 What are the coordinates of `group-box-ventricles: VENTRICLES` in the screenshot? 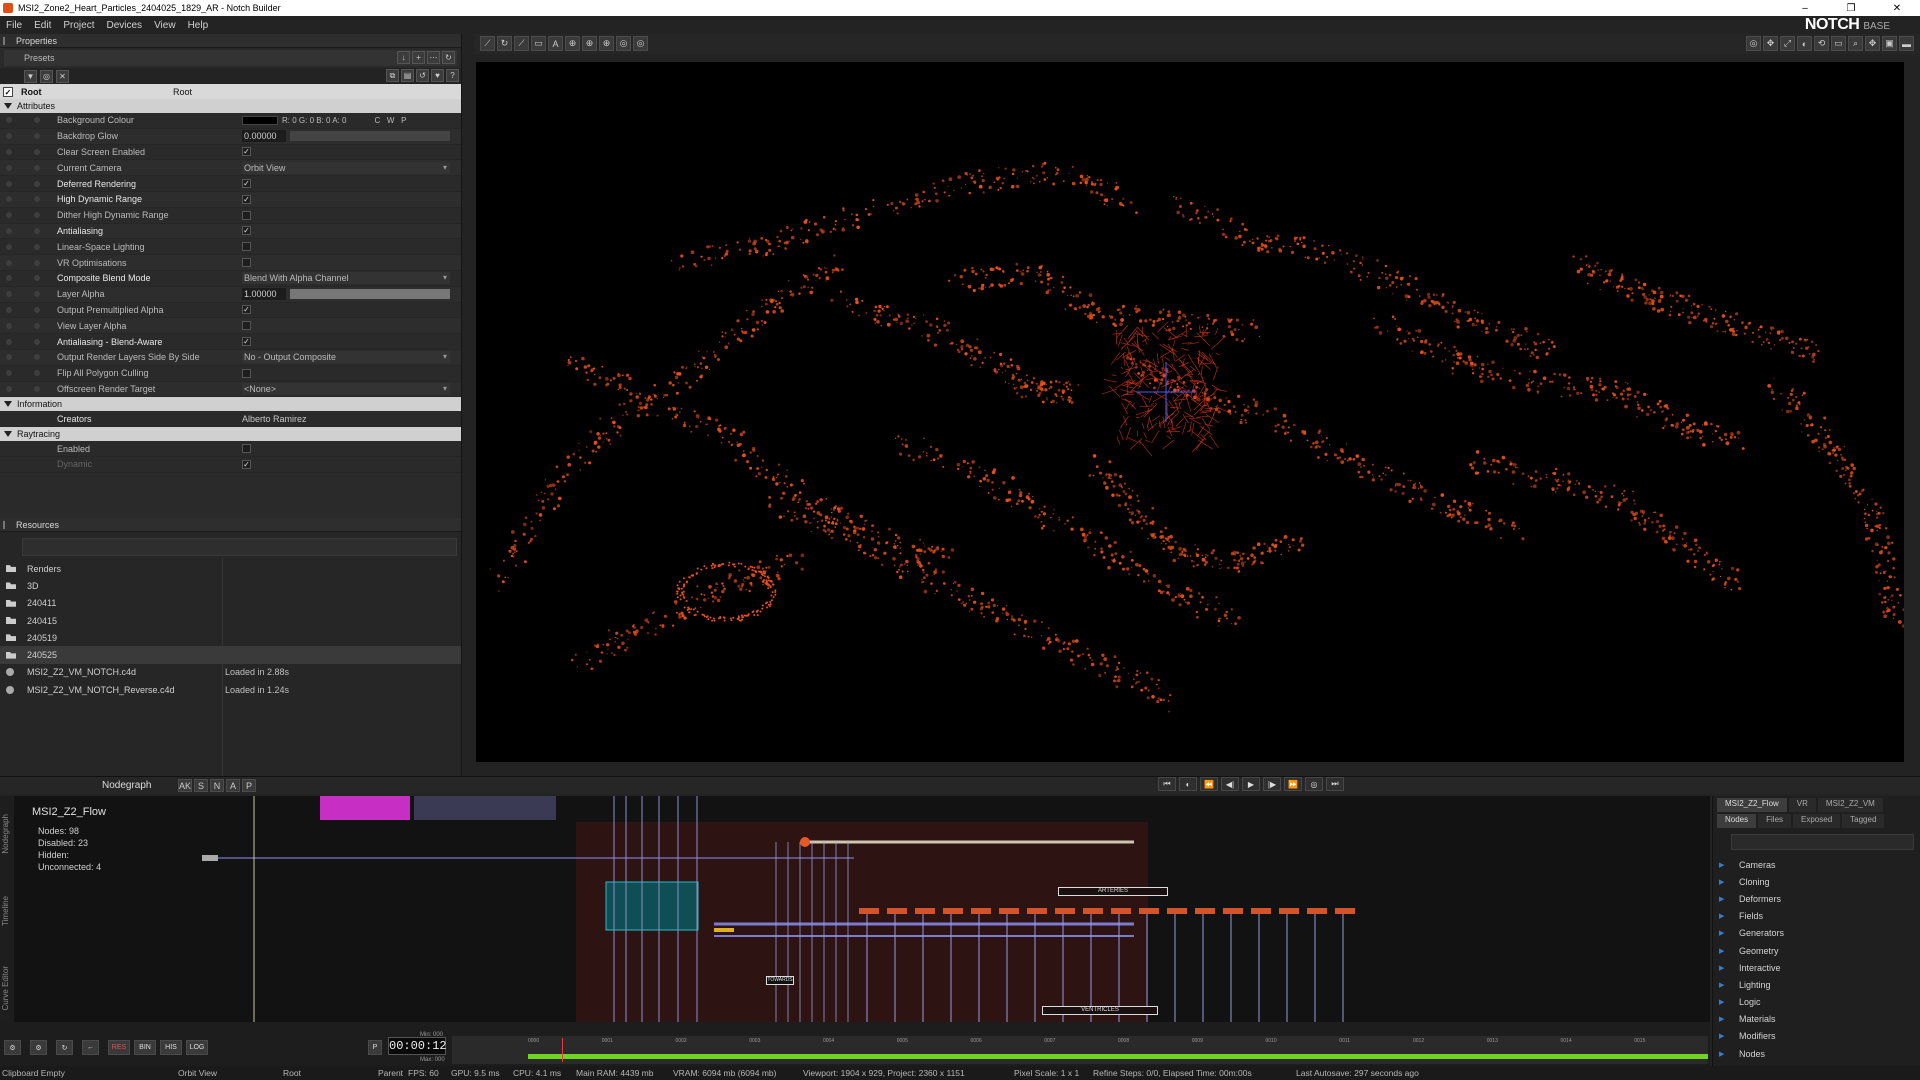 It's located at (1100, 1010).